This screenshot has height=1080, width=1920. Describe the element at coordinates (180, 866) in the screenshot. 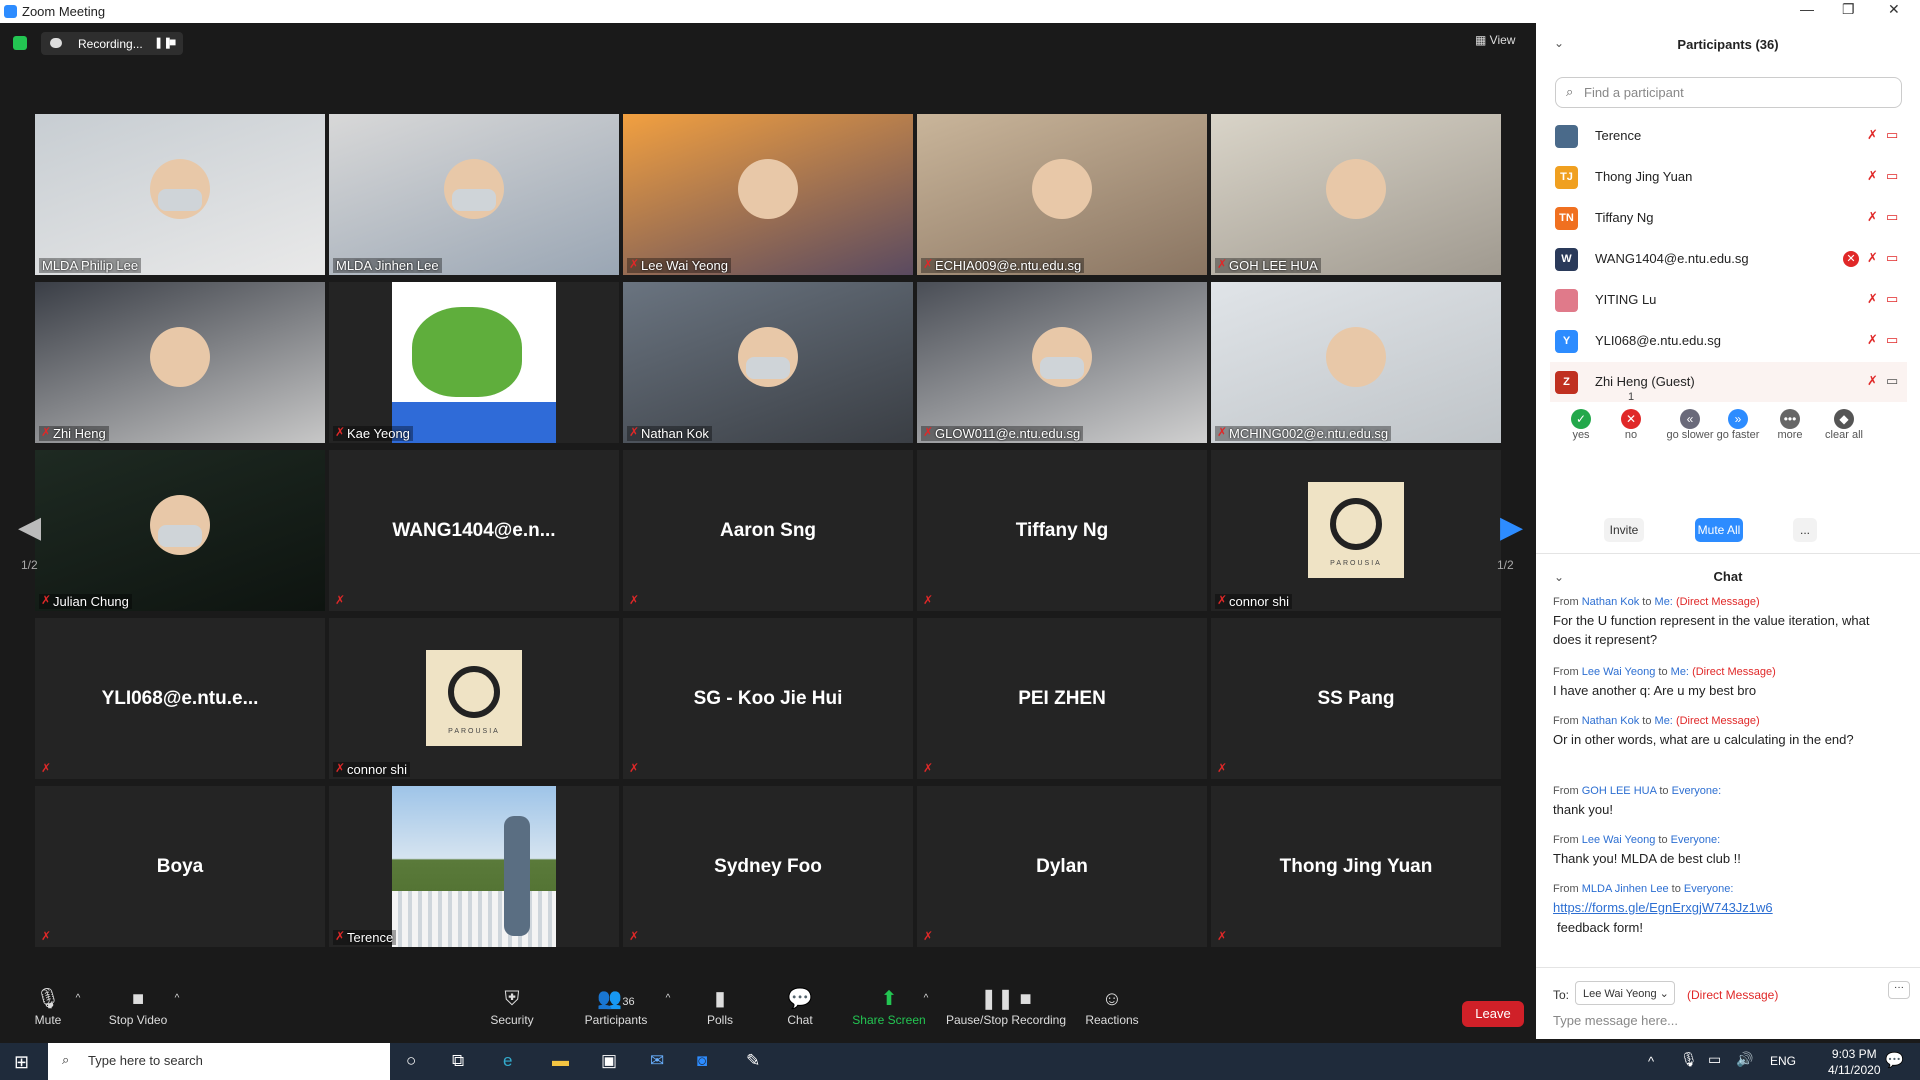

I see `participant-tile: Boya ✗` at that location.